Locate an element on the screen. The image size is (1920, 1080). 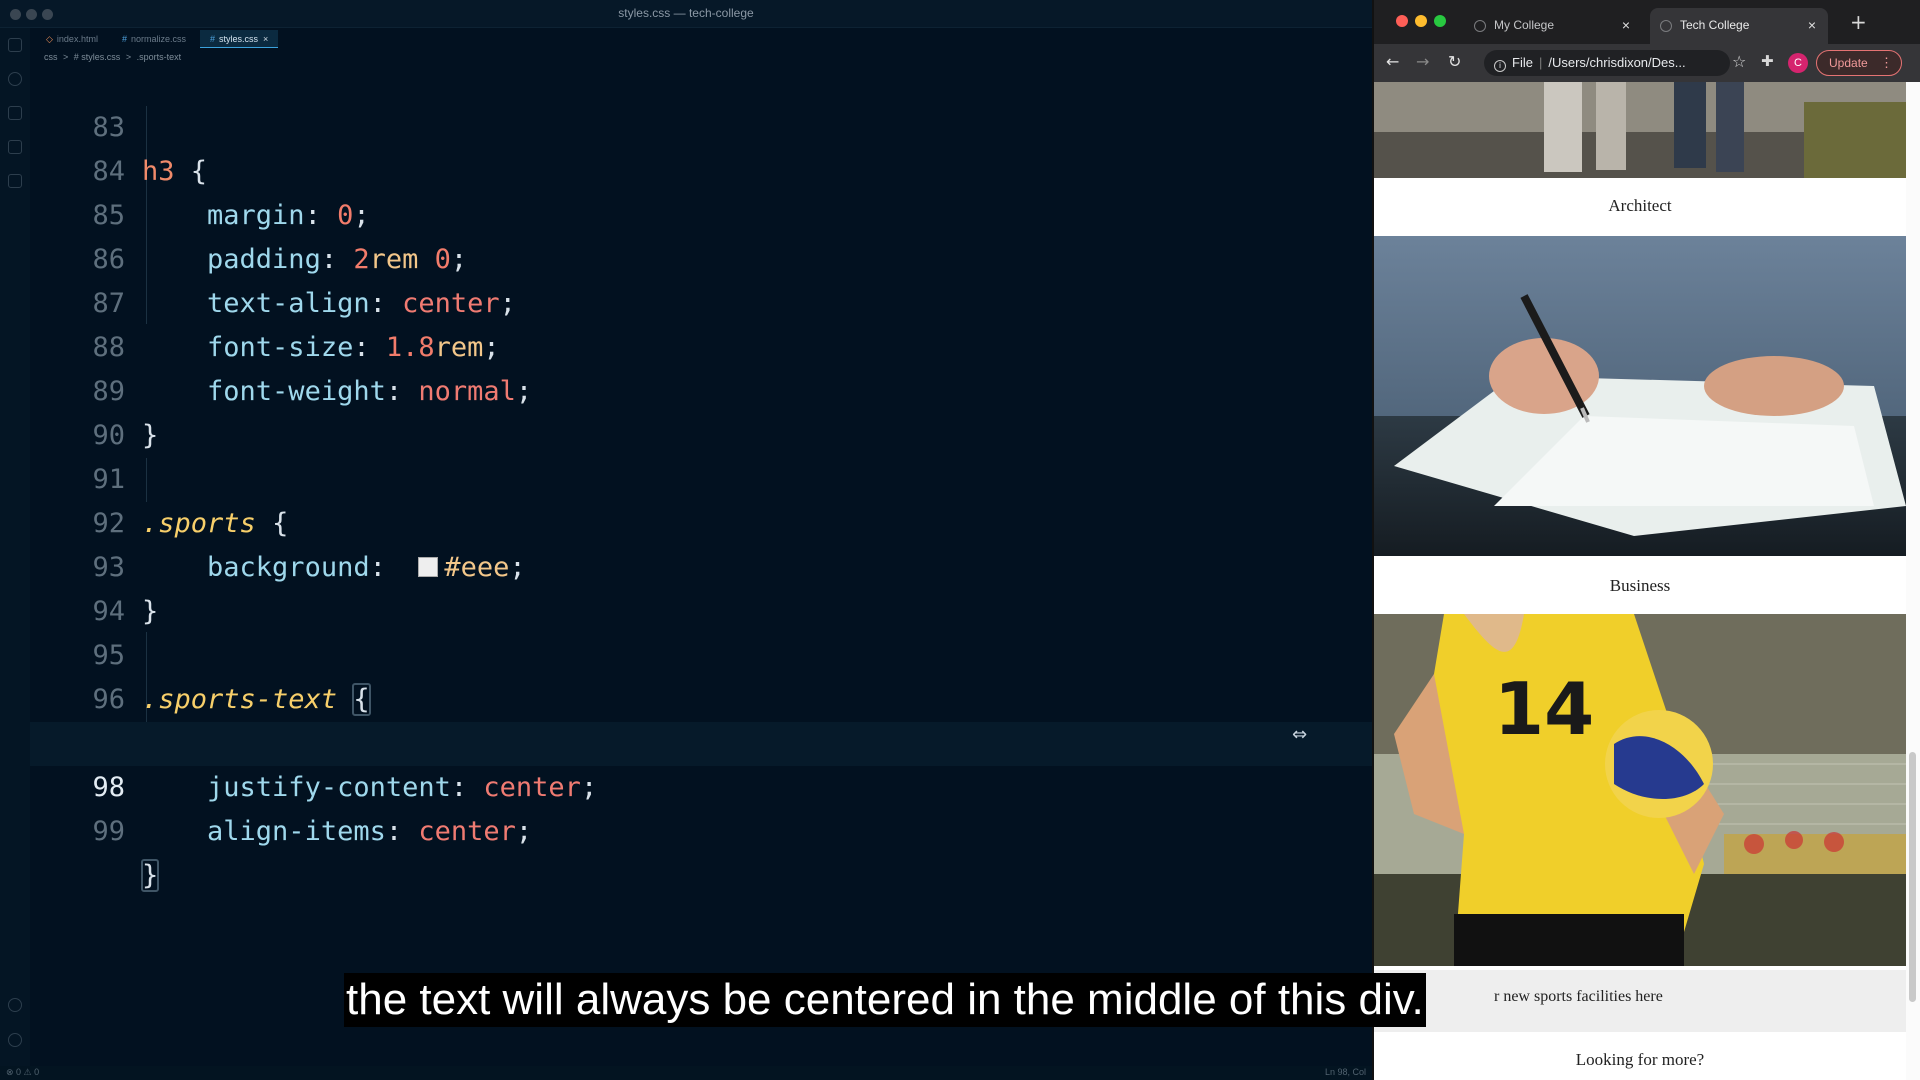
problems-count: ⊗ 0 ⚠ 0 is located at coordinates (22, 1072).